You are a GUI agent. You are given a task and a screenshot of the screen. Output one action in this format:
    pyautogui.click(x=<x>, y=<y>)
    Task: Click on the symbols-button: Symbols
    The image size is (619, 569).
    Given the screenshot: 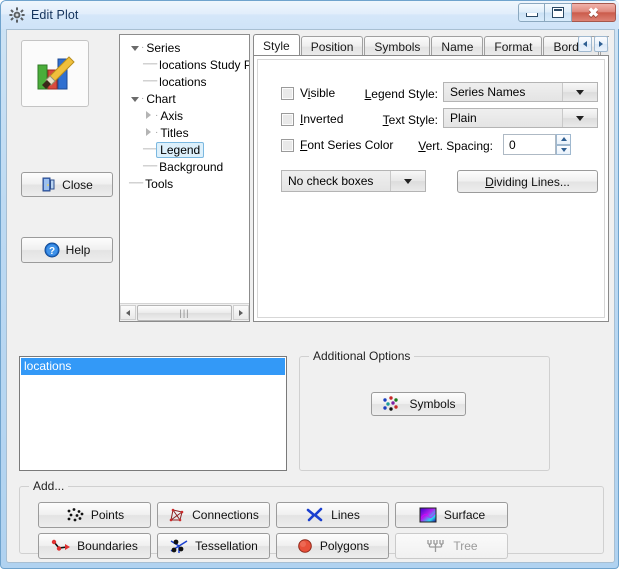 What is the action you would take?
    pyautogui.click(x=418, y=404)
    